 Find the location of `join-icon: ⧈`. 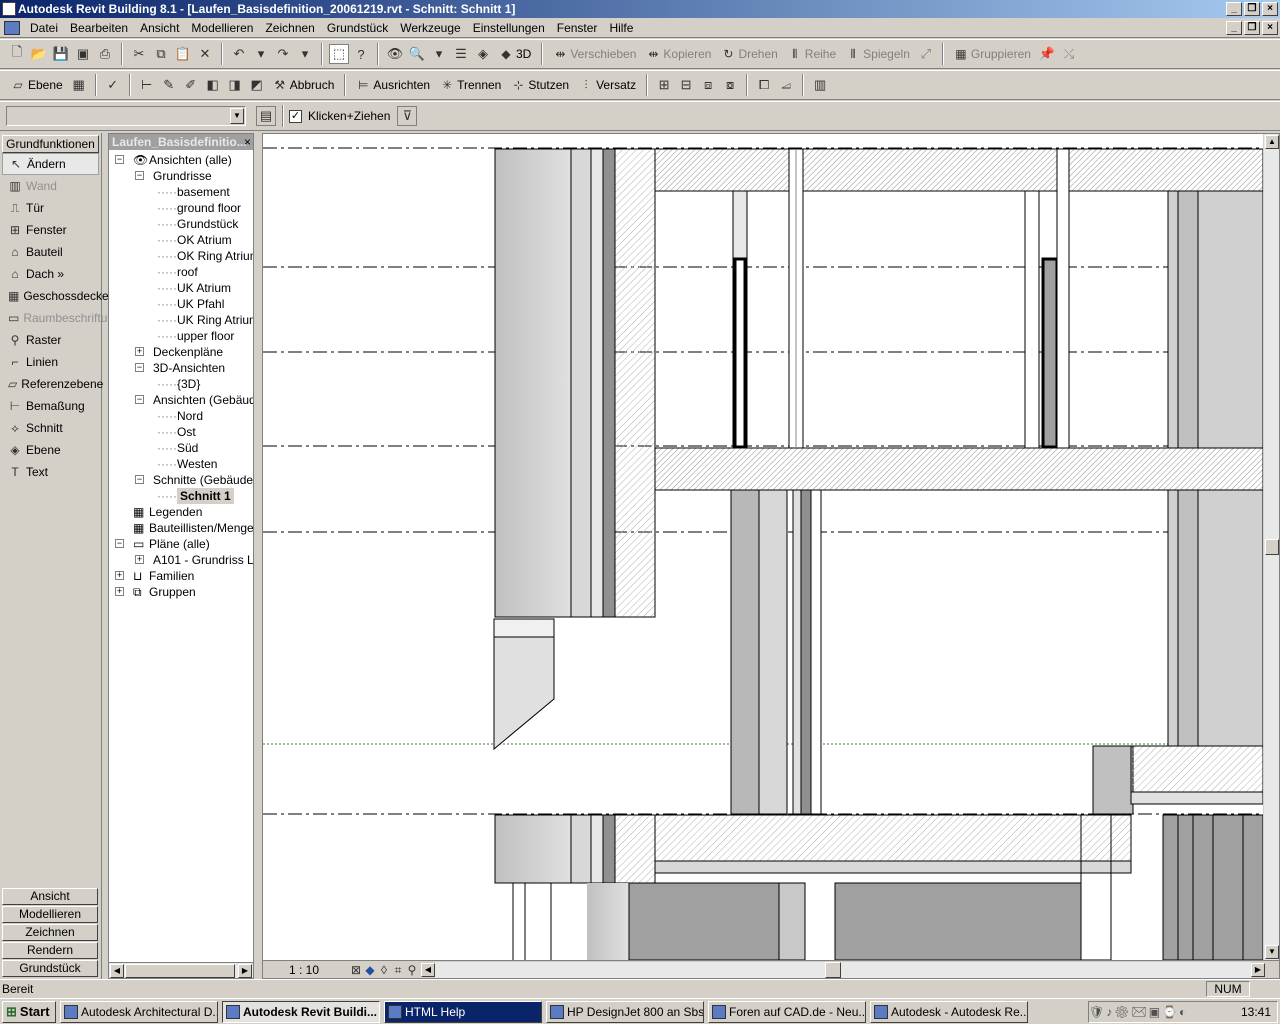

join-icon: ⧈ is located at coordinates (708, 85).